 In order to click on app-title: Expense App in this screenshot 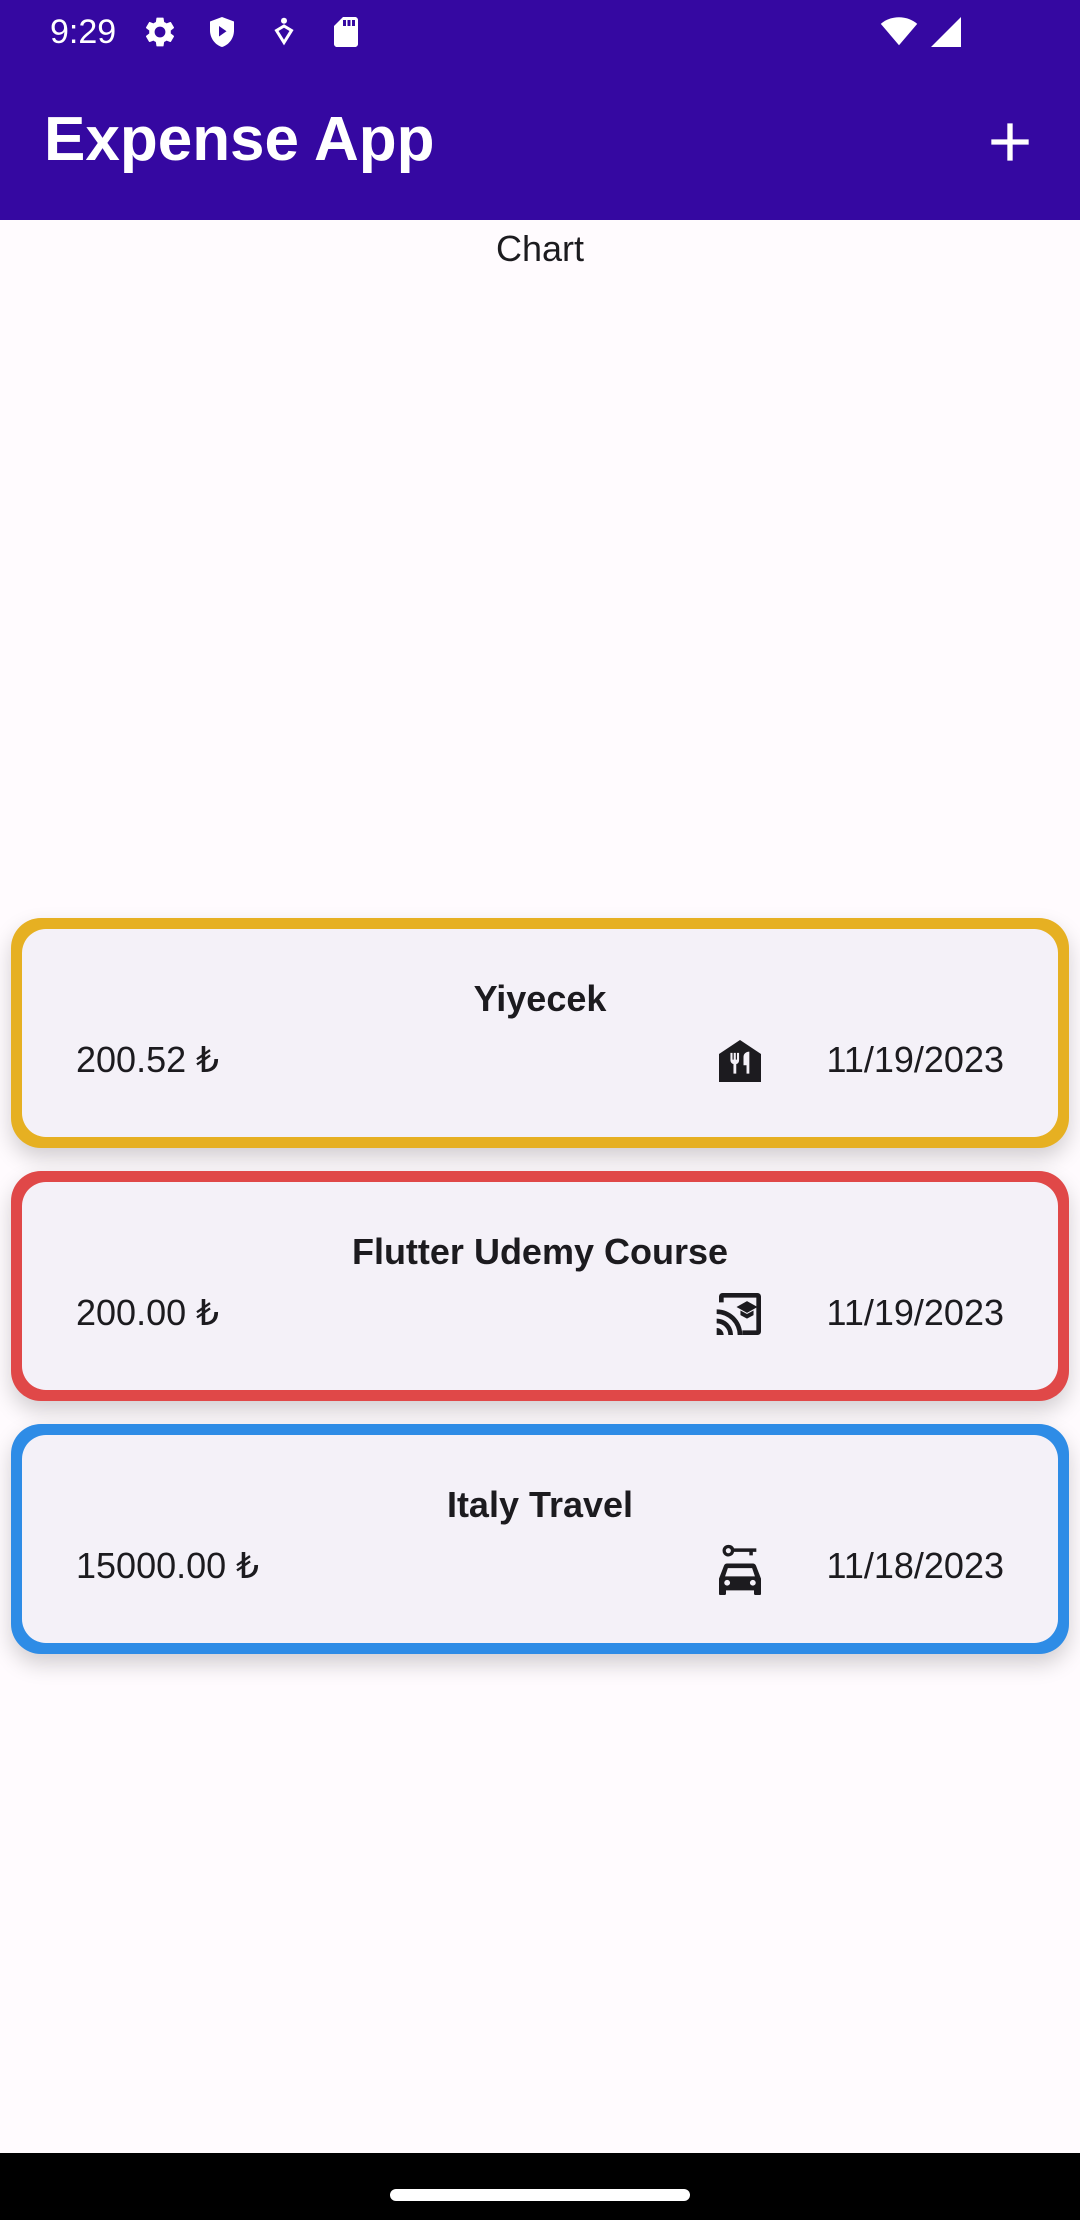, I will do `click(239, 139)`.